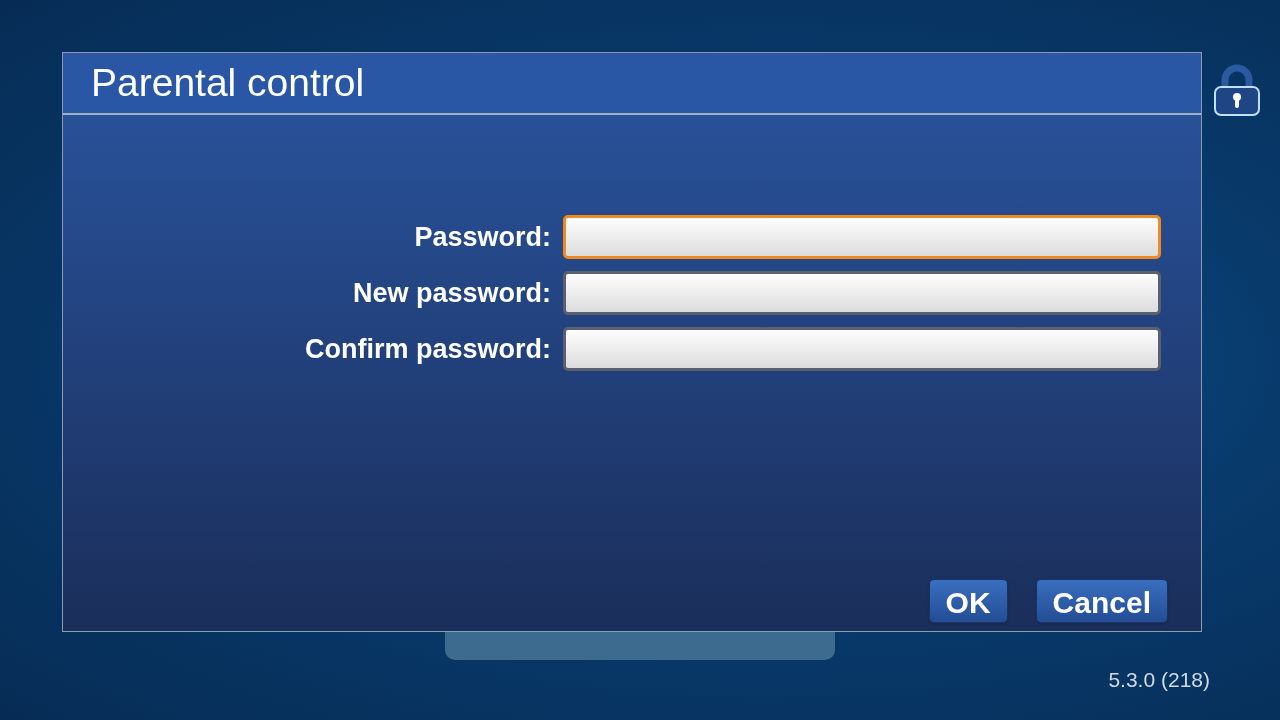 The width and height of the screenshot is (1280, 720). Describe the element at coordinates (1101, 601) in the screenshot. I see `dialog-button: Cancel` at that location.